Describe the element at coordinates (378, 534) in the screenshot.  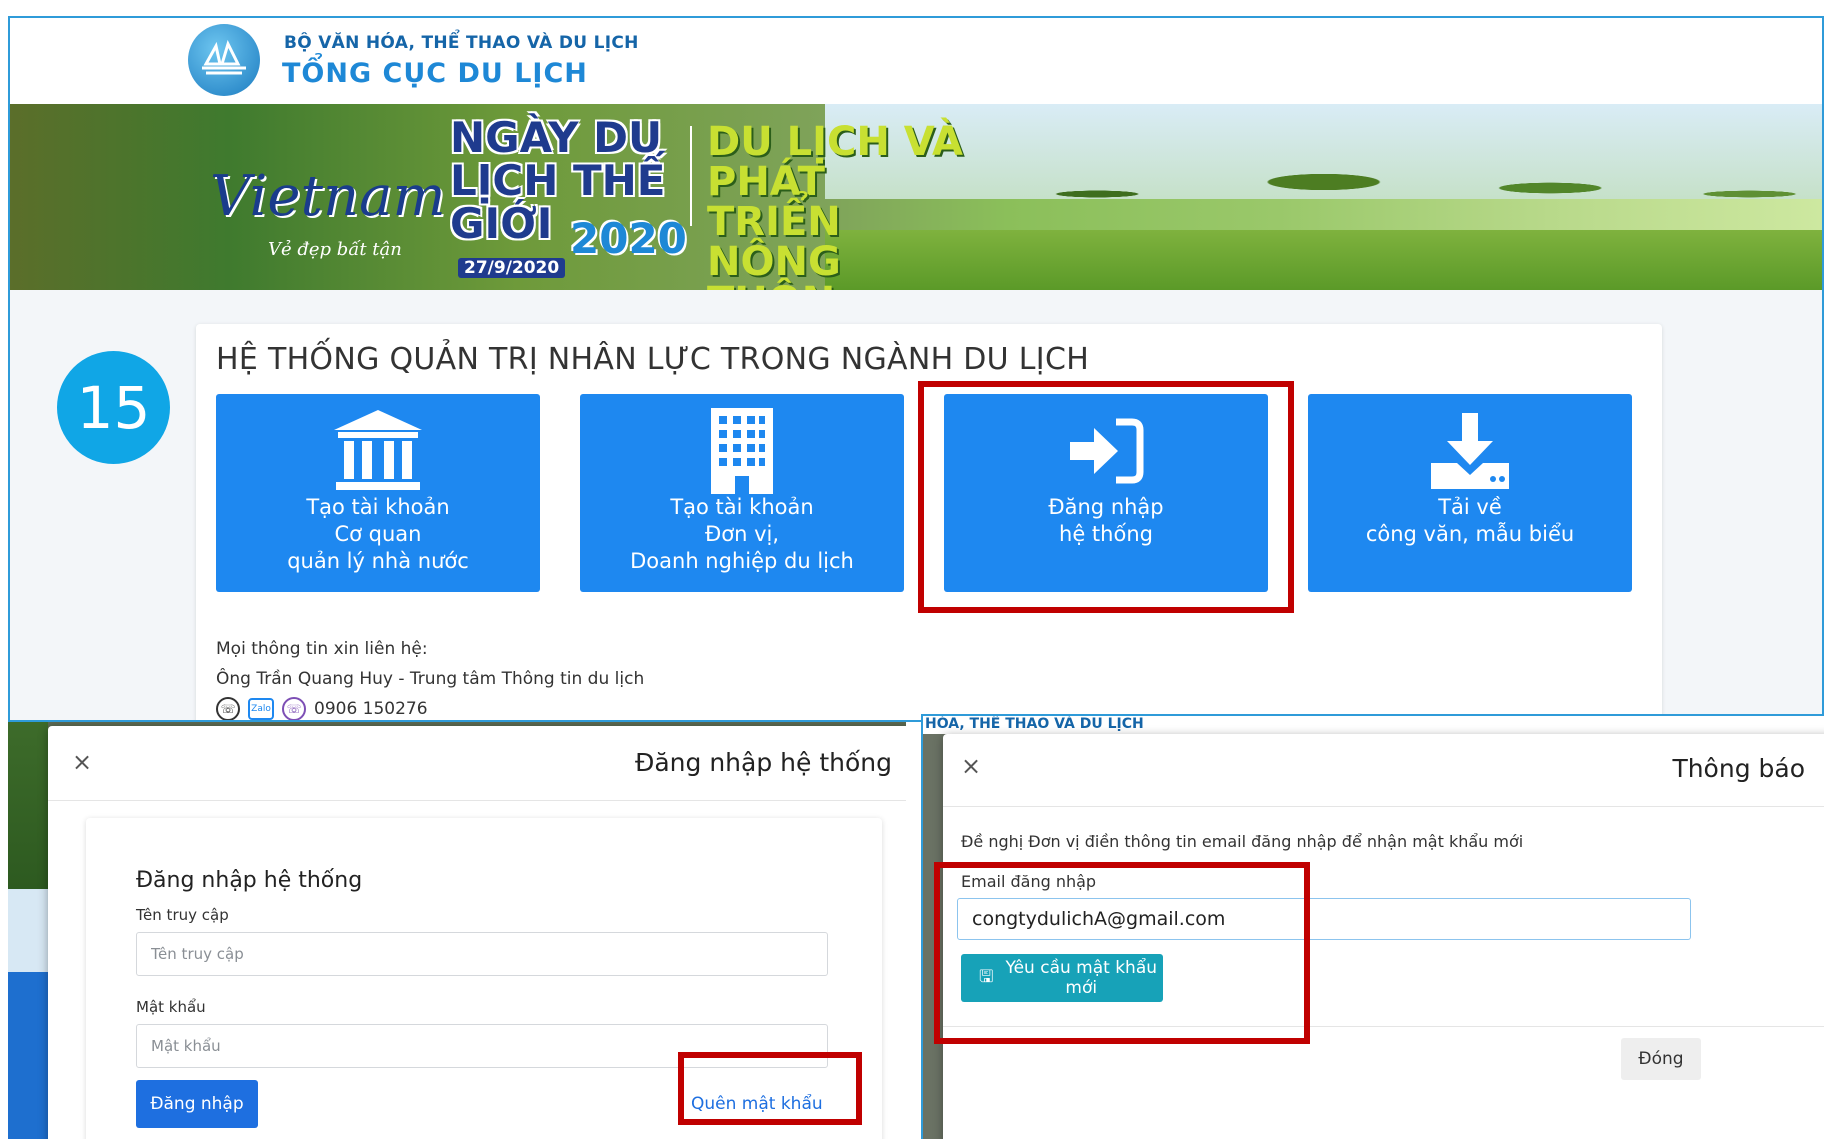
I see `tile-label: Tạo tài khoản Cơ quan quản lý nhà nước` at that location.